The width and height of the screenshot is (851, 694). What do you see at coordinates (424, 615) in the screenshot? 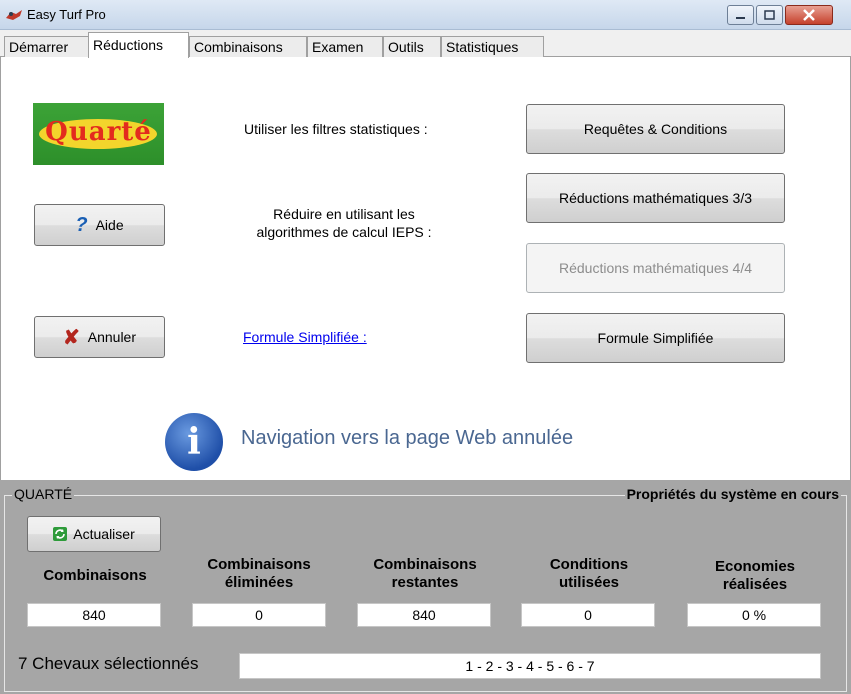
I see `stat-value-restantes: 840` at bounding box center [424, 615].